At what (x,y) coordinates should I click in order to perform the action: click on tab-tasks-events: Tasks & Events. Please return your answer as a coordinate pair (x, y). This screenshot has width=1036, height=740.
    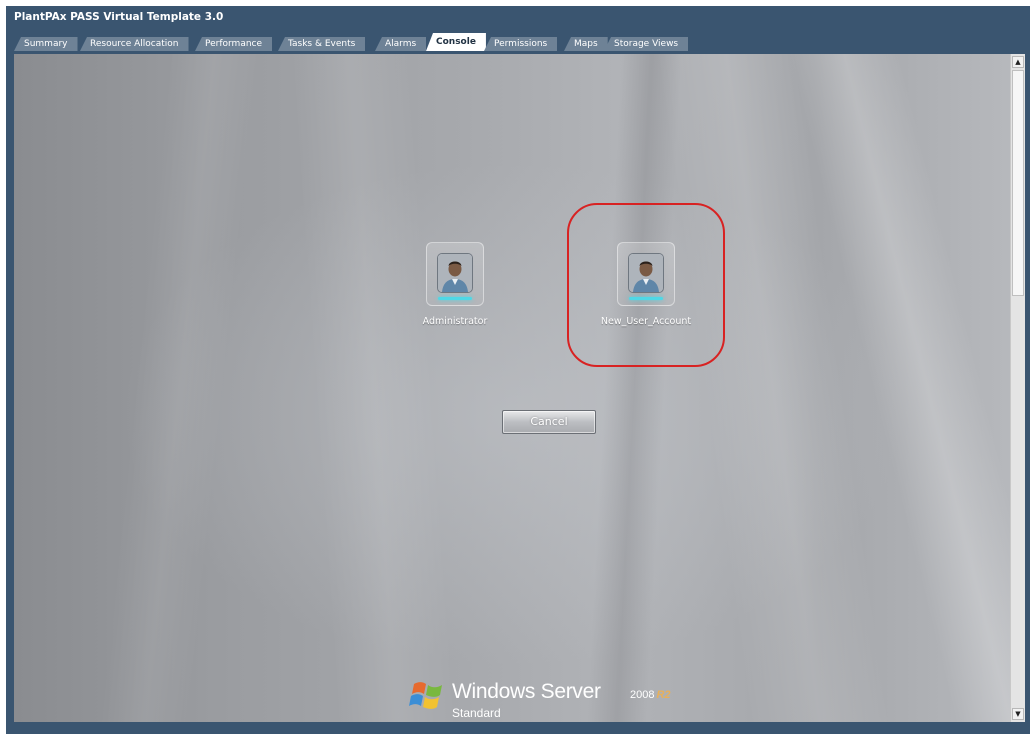
    Looking at the image, I should click on (322, 44).